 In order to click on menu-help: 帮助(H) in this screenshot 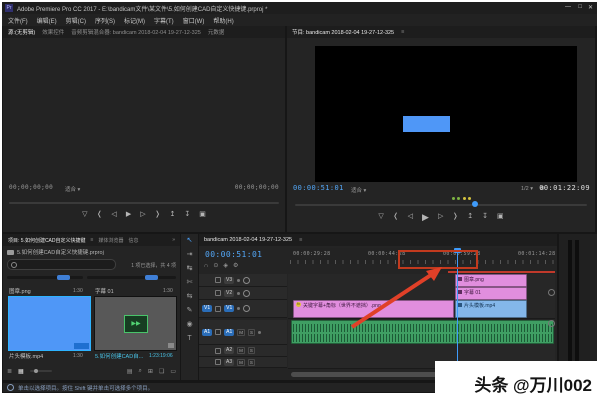, I will do `click(223, 20)`.